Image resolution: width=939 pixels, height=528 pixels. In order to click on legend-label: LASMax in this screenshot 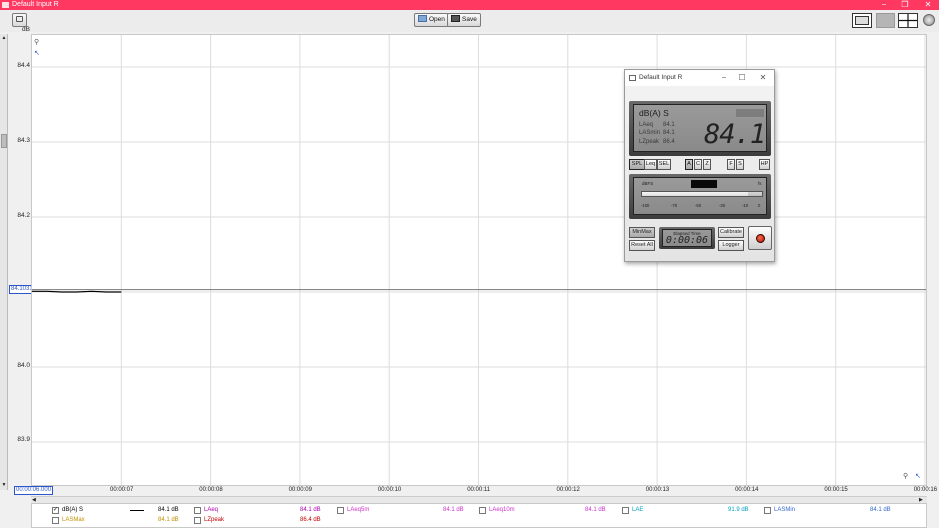, I will do `click(73, 520)`.